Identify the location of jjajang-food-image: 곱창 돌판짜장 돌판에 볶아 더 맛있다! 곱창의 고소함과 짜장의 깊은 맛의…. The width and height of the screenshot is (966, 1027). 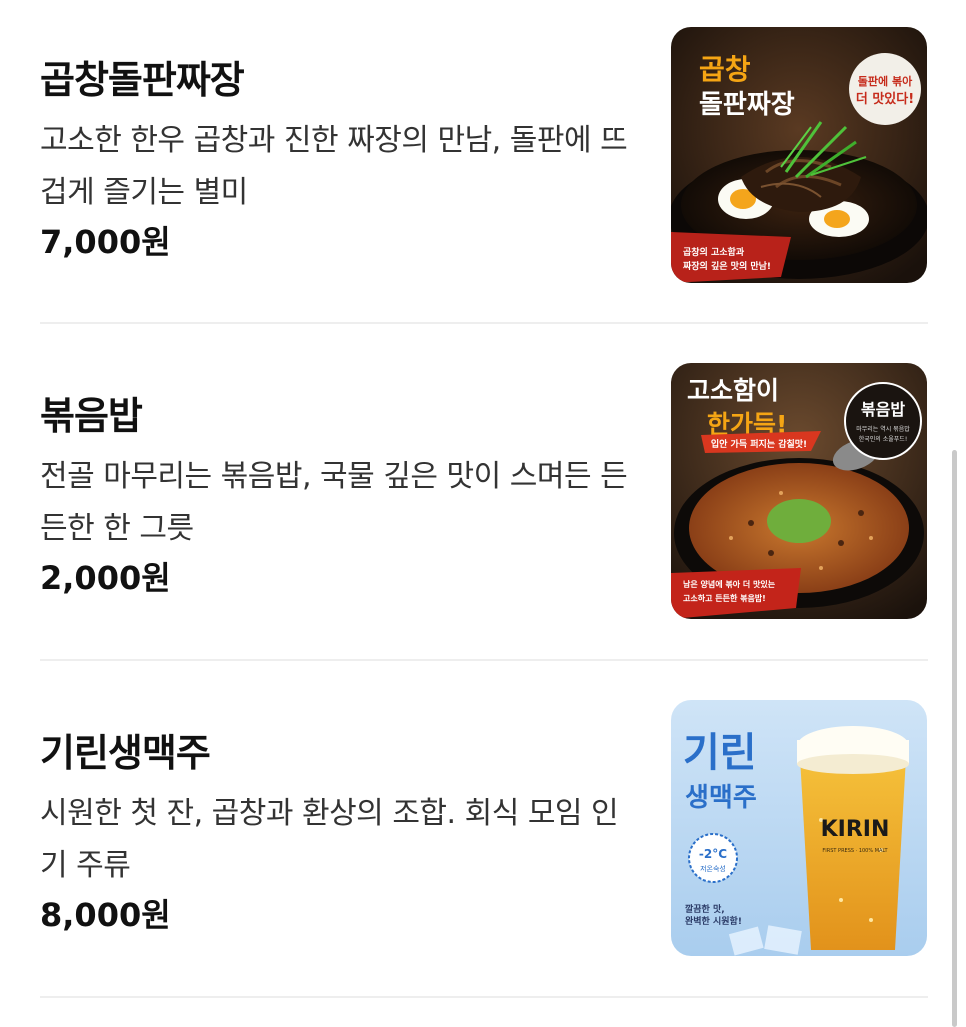
(799, 155).